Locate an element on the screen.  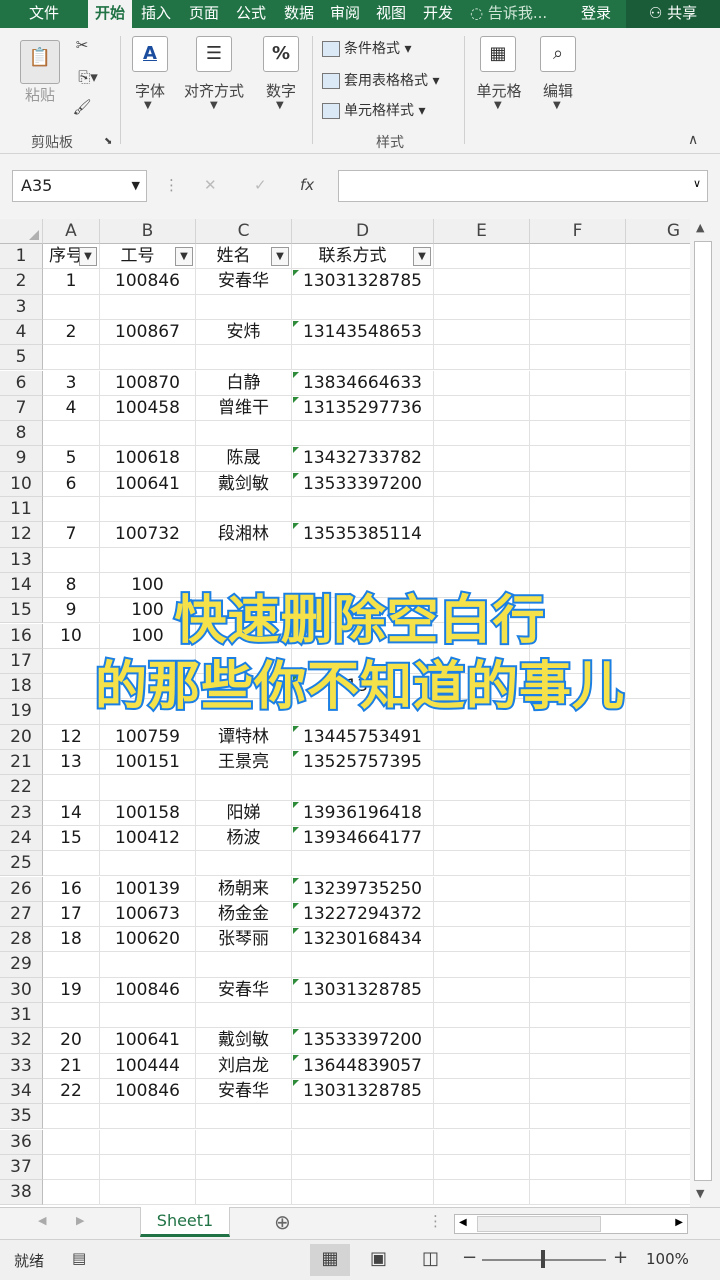
row-header: 16 is located at coordinates (21, 636).